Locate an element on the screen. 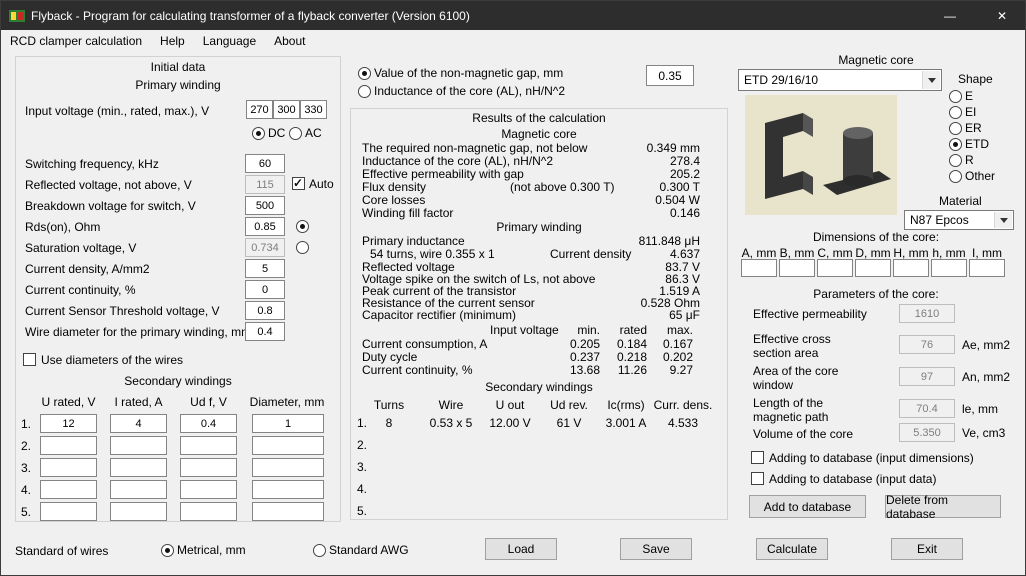  use-diameters-checkbox is located at coordinates (29, 359).